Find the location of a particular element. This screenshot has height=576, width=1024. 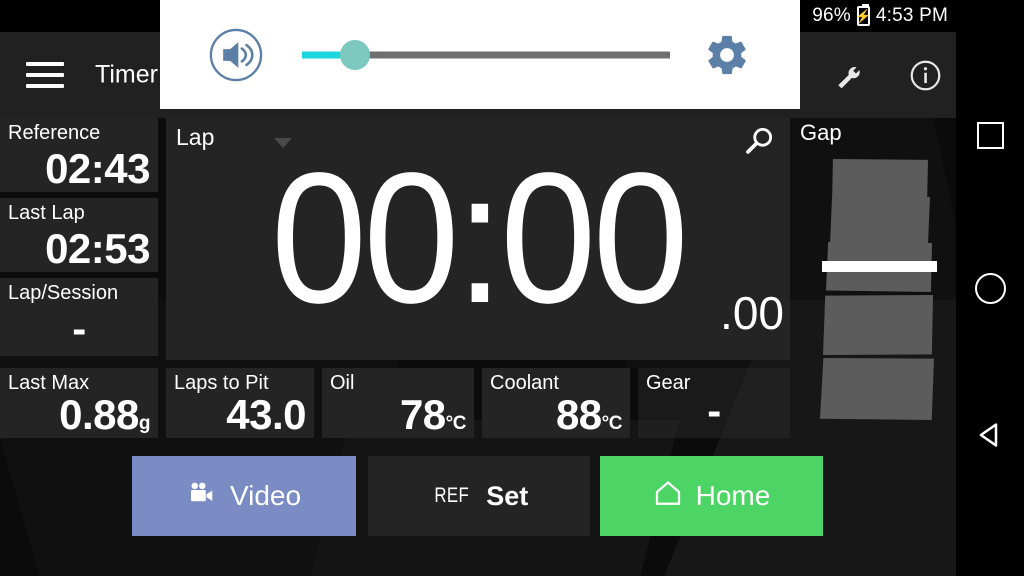

tile-label: Coolant is located at coordinates (524, 383).